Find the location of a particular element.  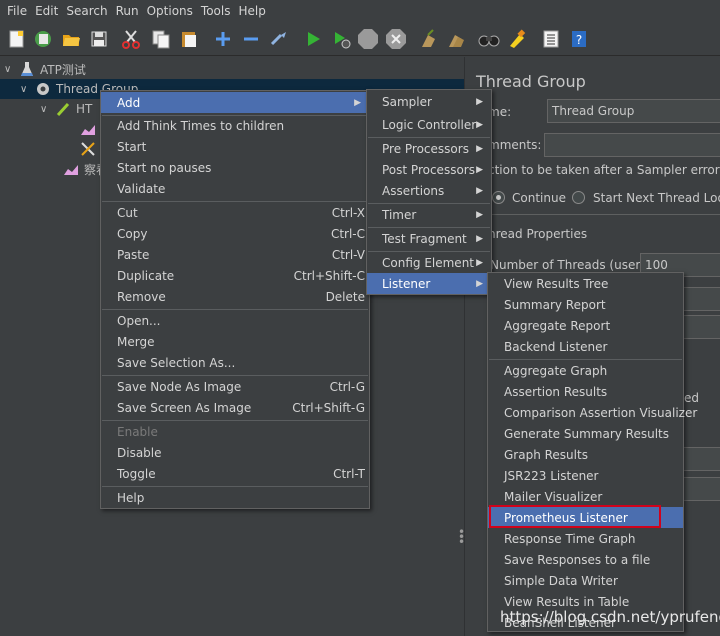

tools-icon is located at coordinates (88, 149).